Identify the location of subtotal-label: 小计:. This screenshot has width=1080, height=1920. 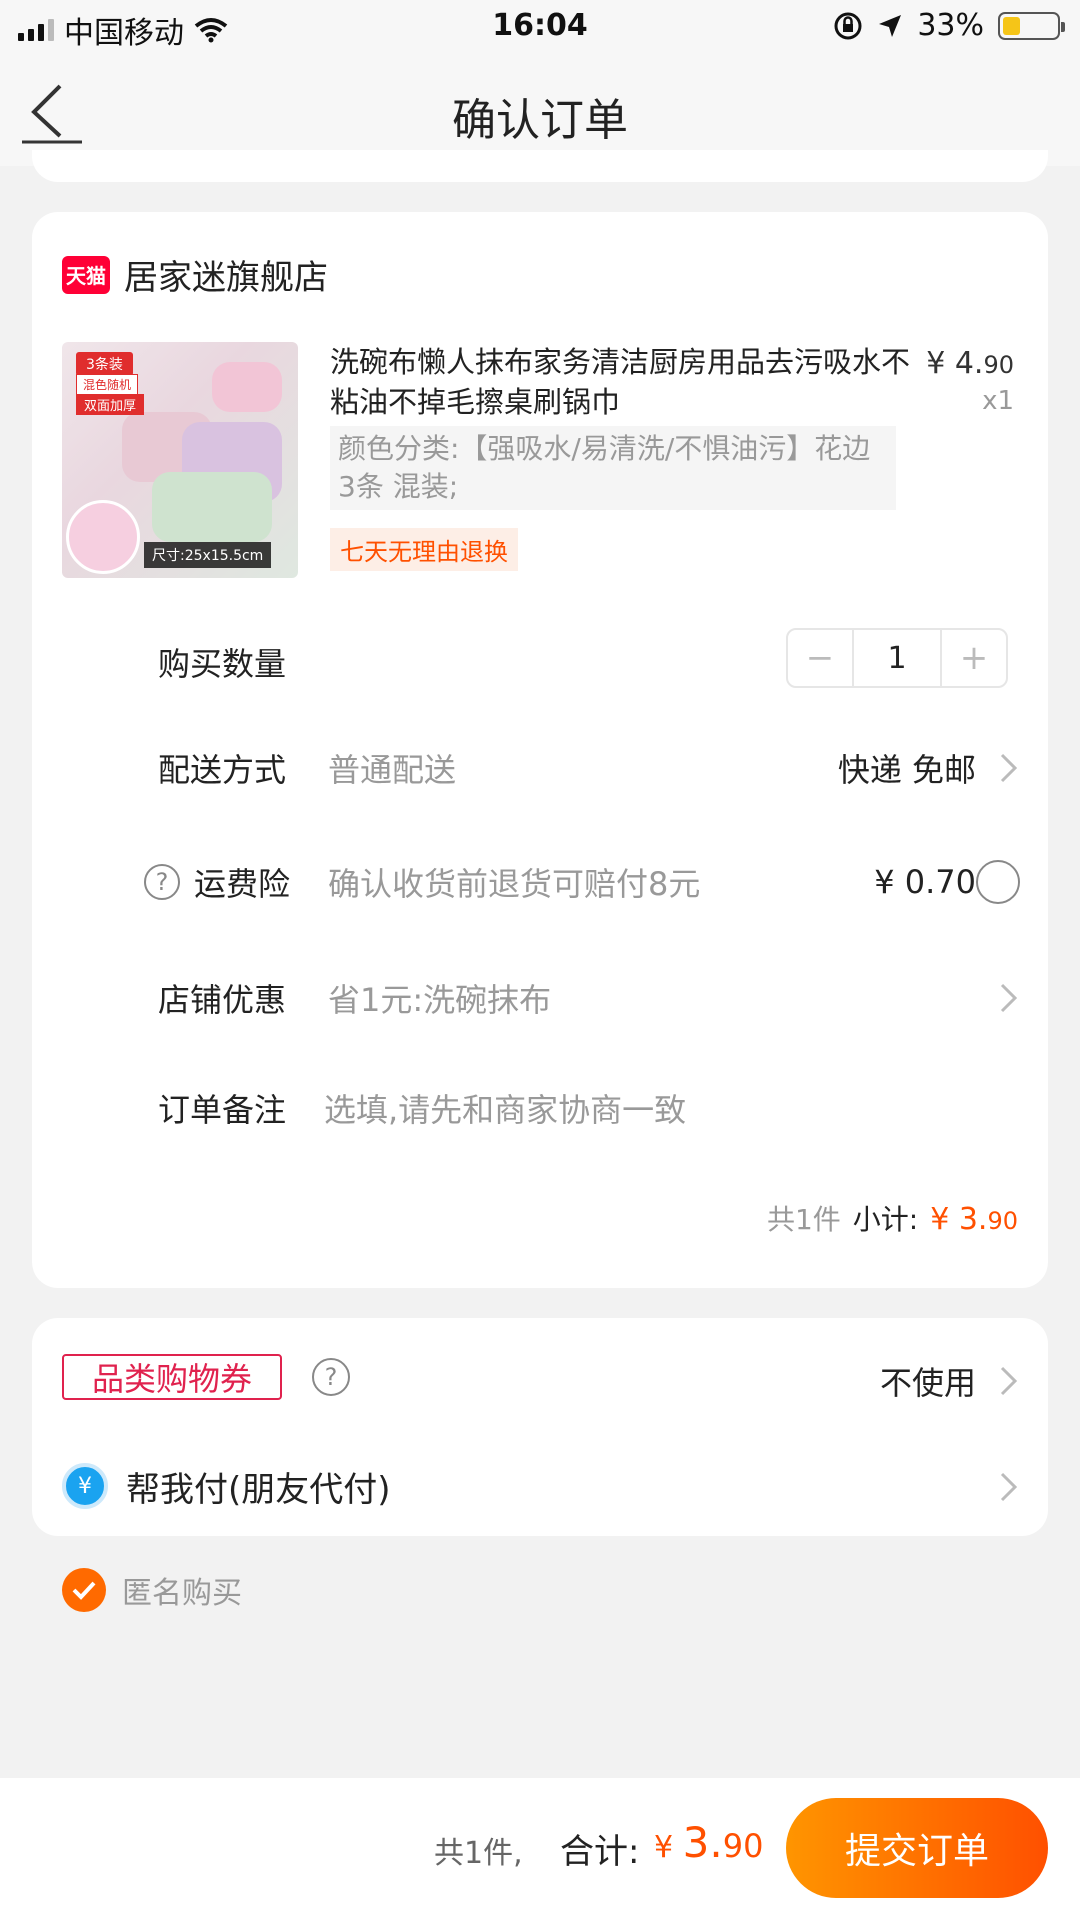
(885, 1219).